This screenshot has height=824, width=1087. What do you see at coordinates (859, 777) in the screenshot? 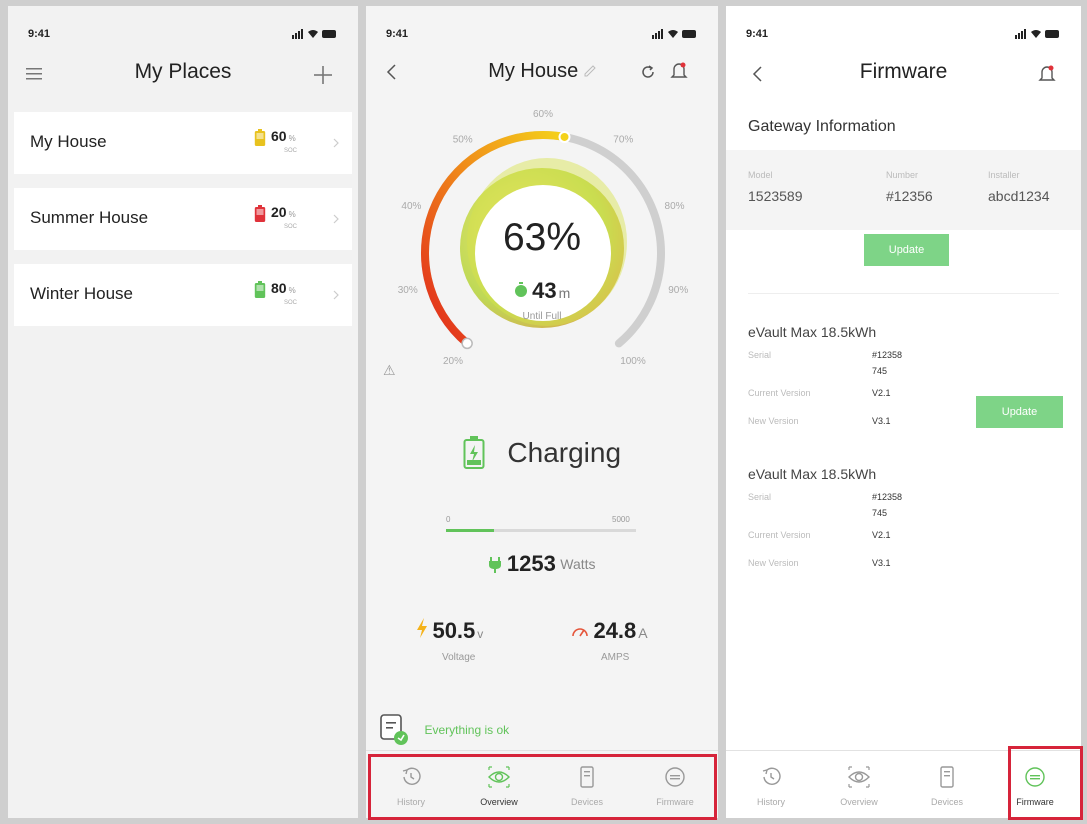
I see `overview-eye-icon` at bounding box center [859, 777].